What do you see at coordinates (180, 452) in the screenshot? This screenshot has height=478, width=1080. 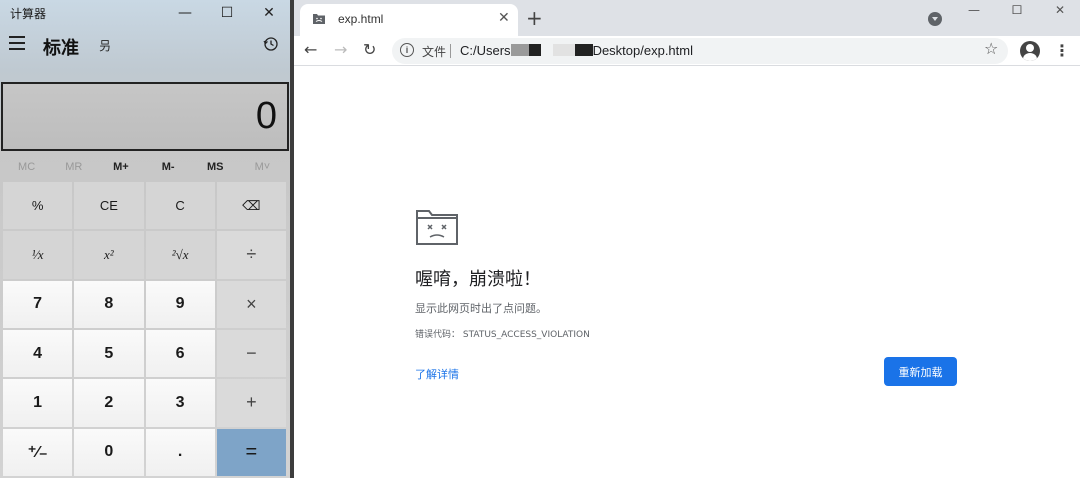 I see `decimal-button: .` at bounding box center [180, 452].